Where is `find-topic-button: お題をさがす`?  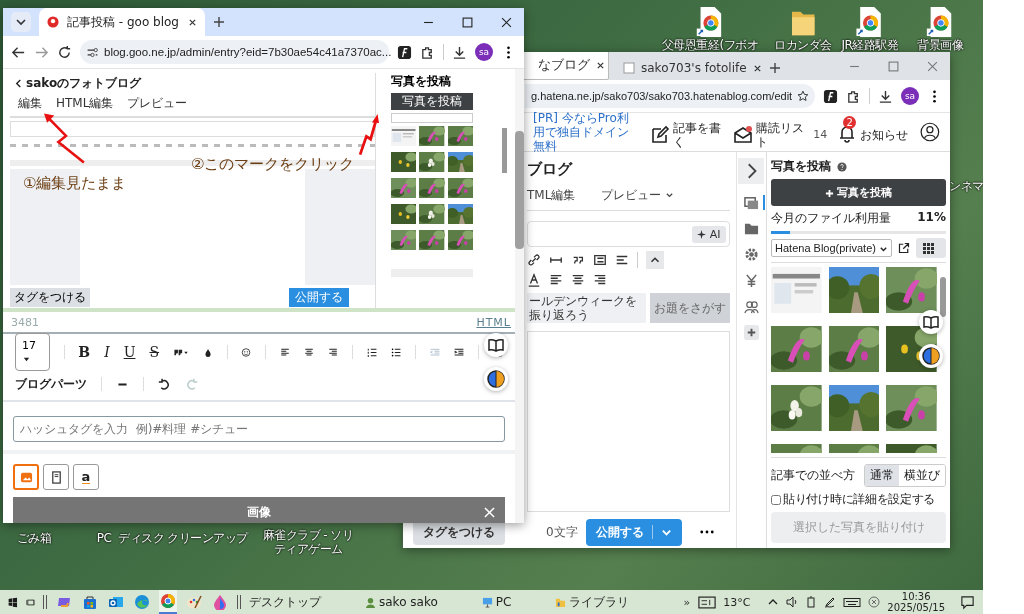 find-topic-button: お題をさがす is located at coordinates (689, 308).